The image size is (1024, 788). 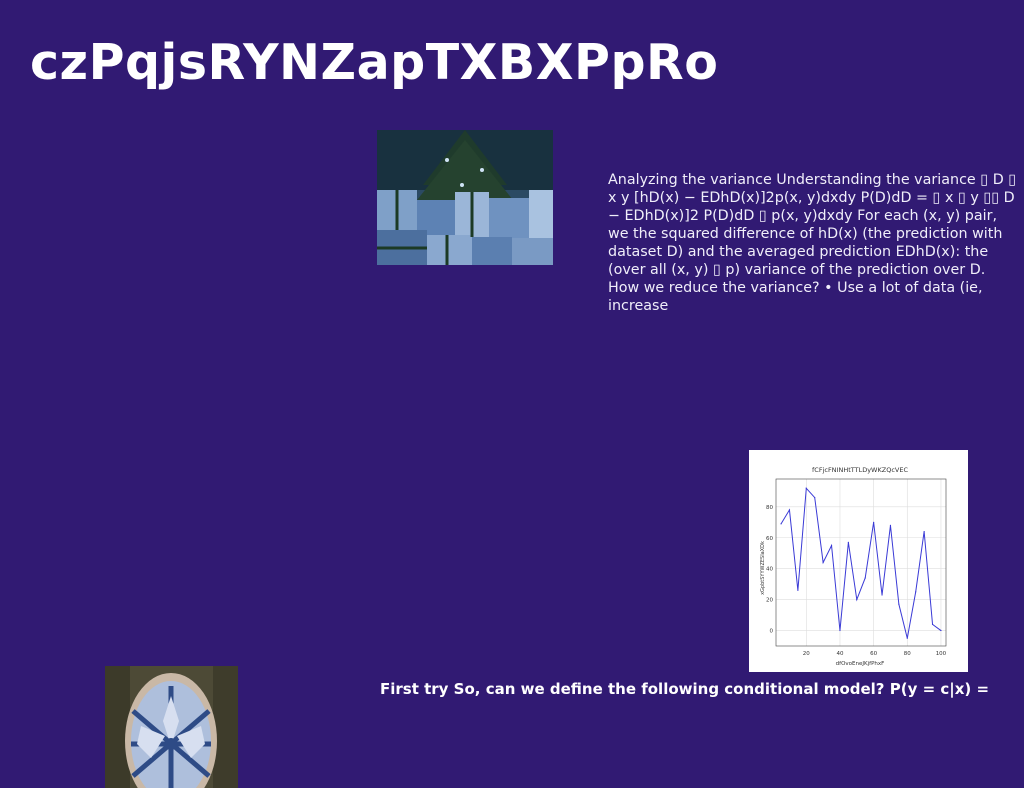 I want to click on chart-xlabel: dfOvoEneJKjfPhxF, so click(x=860, y=664).